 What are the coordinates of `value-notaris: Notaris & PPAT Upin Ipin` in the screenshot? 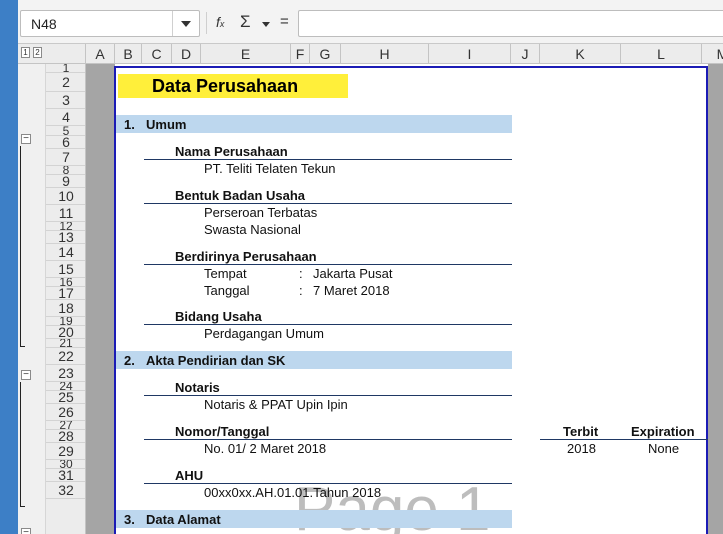 It's located at (276, 404).